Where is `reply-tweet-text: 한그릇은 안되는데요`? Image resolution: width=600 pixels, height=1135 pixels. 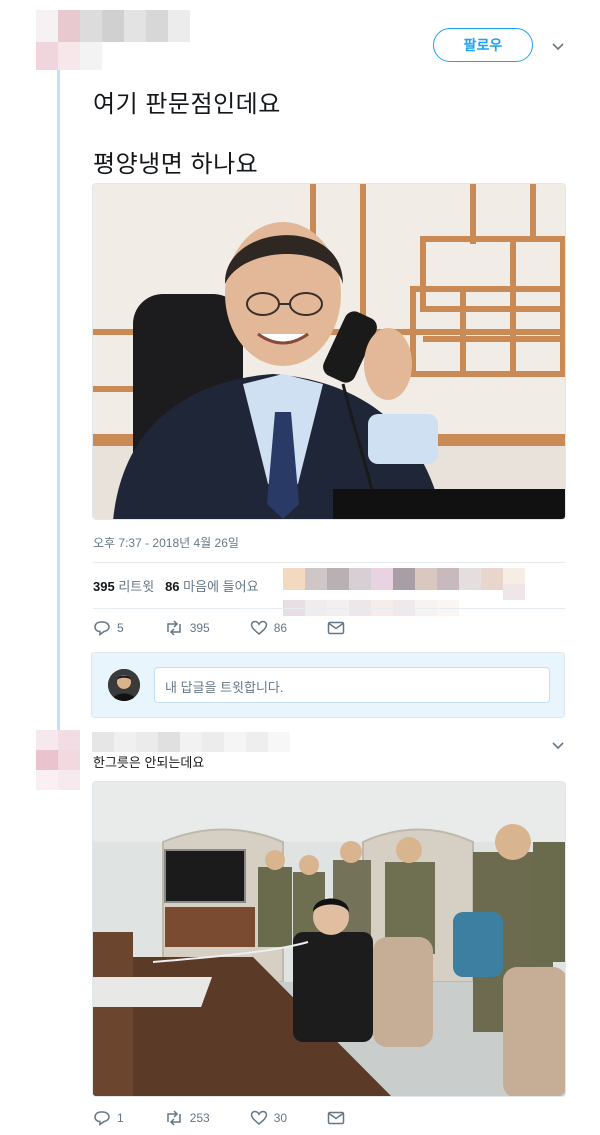 reply-tweet-text: 한그릇은 안되는데요 is located at coordinates (149, 762).